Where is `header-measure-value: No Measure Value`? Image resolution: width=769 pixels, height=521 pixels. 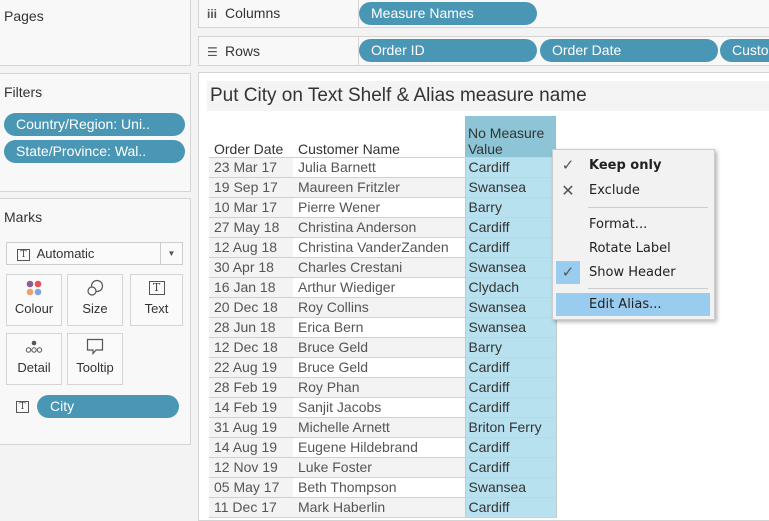
header-measure-value: No Measure Value is located at coordinates (510, 136).